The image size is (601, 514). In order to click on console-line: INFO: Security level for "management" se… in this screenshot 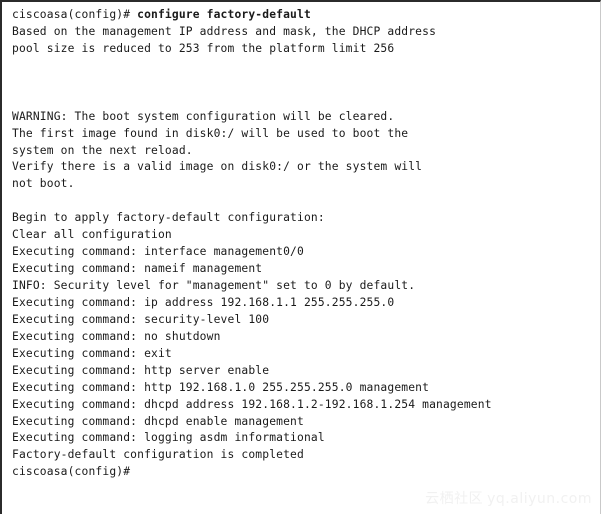, I will do `click(214, 285)`.